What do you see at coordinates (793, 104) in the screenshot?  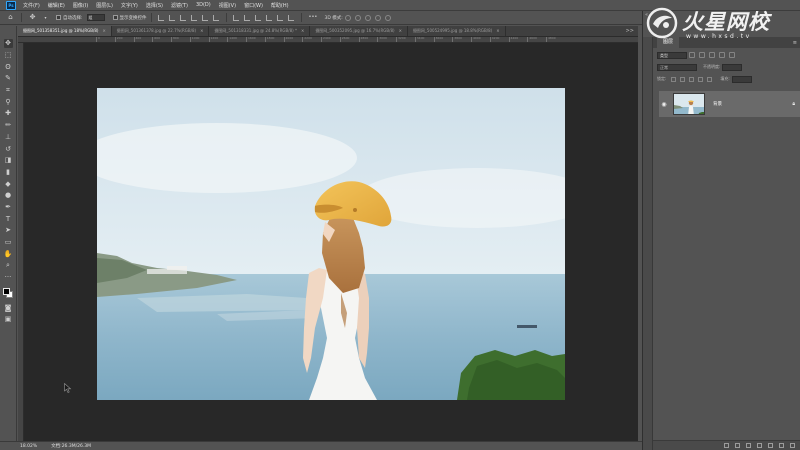 I see `layer-lock-icon: 🔒︎` at bounding box center [793, 104].